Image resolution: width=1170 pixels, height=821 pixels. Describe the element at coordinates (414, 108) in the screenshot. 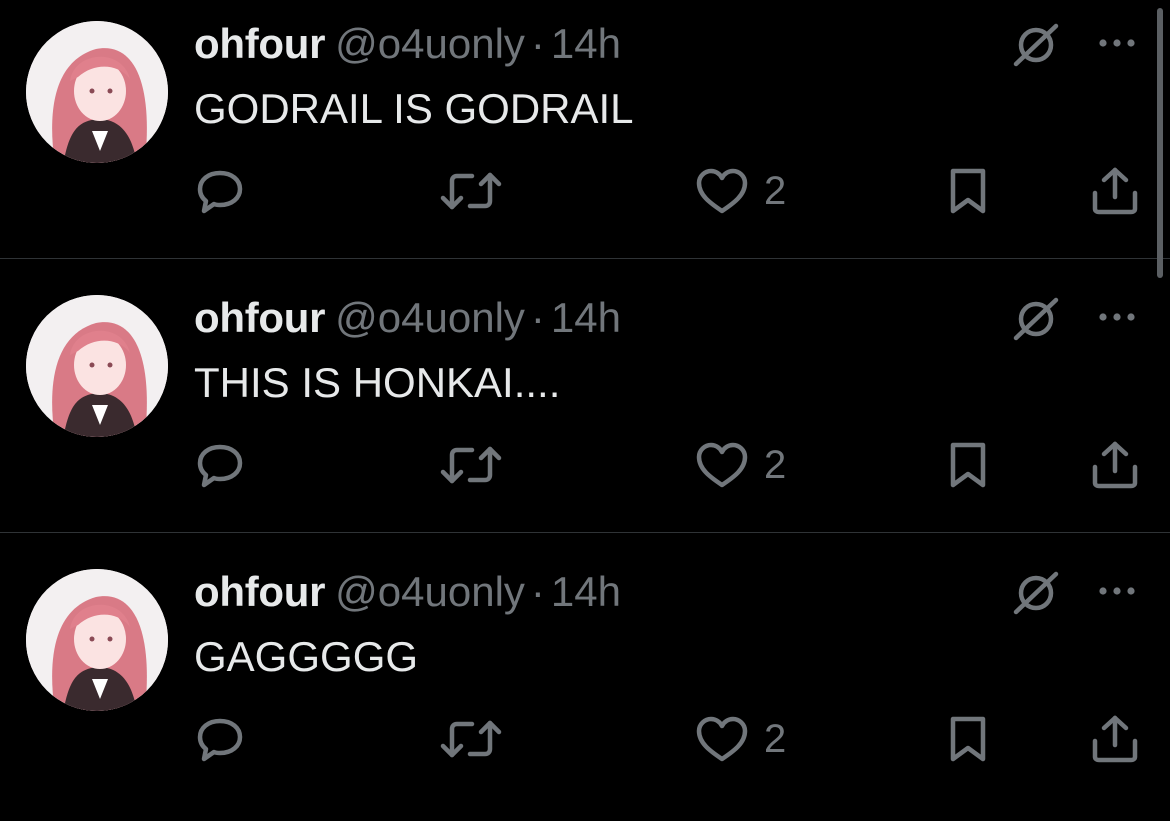

I see `tweet-text: GODRAIL IS GODRAIL` at that location.